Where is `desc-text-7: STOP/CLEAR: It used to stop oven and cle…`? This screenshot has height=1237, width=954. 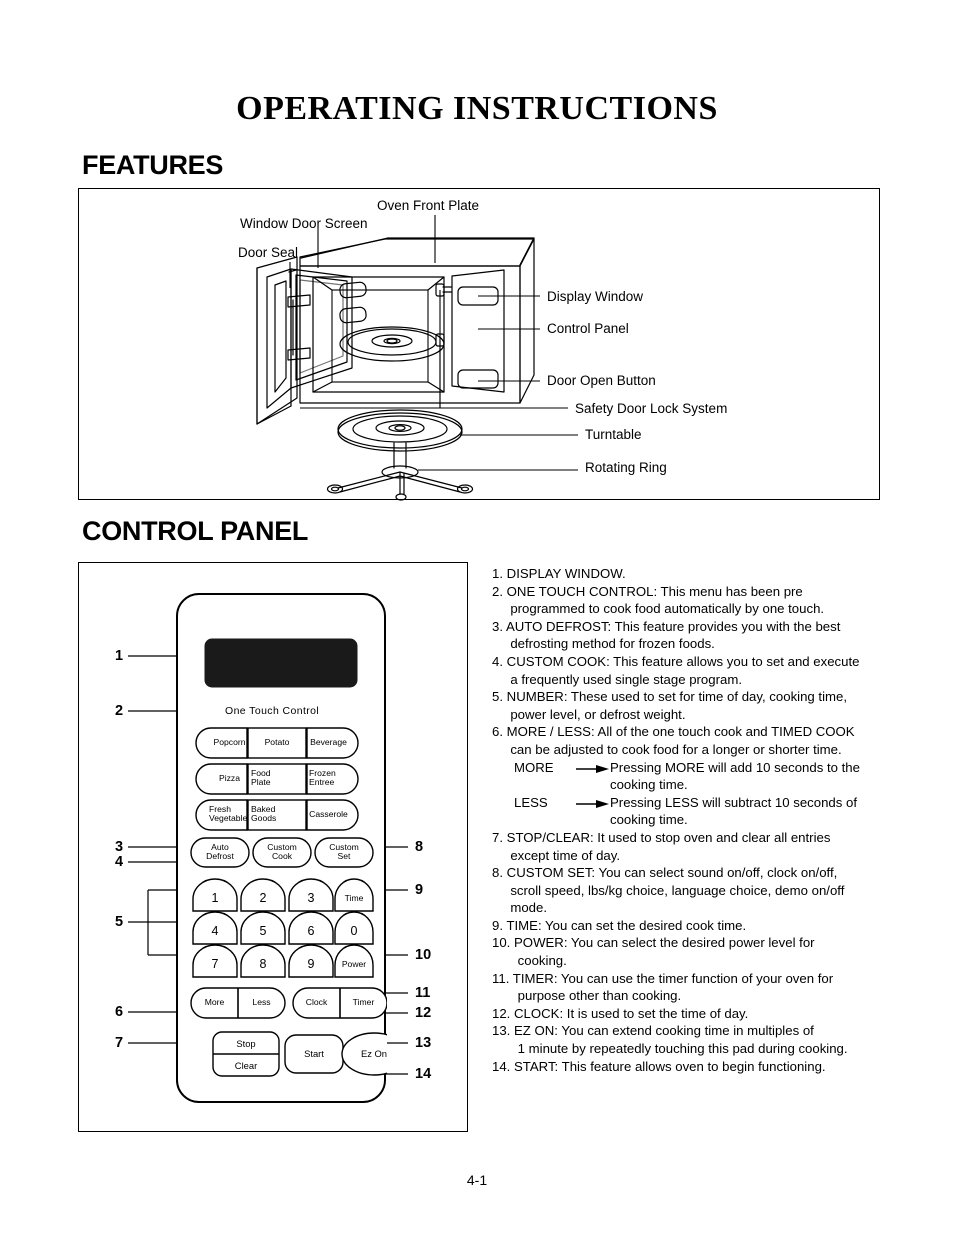
desc-text-7: STOP/CLEAR: It used to stop oven and cle… is located at coordinates (668, 846).